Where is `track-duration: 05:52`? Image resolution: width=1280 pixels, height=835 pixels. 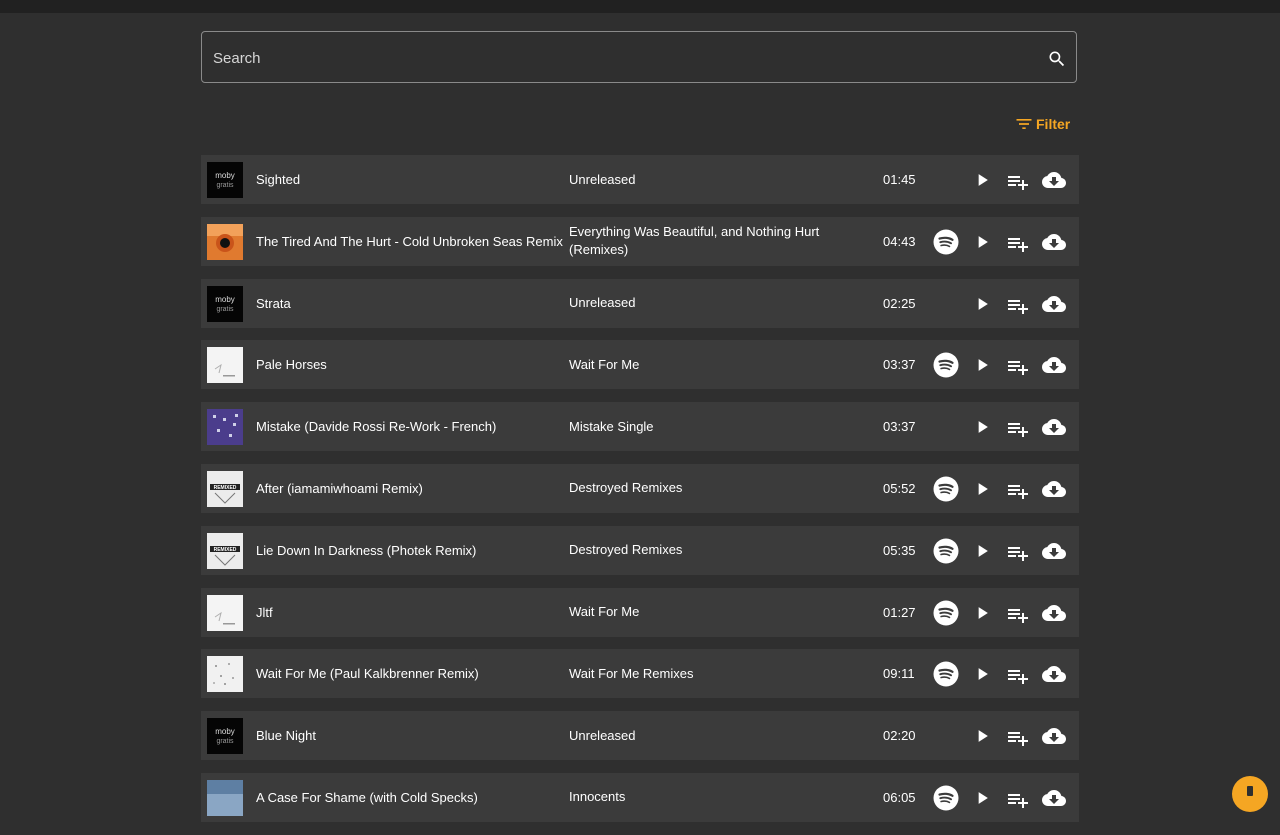 track-duration: 05:52 is located at coordinates (899, 488).